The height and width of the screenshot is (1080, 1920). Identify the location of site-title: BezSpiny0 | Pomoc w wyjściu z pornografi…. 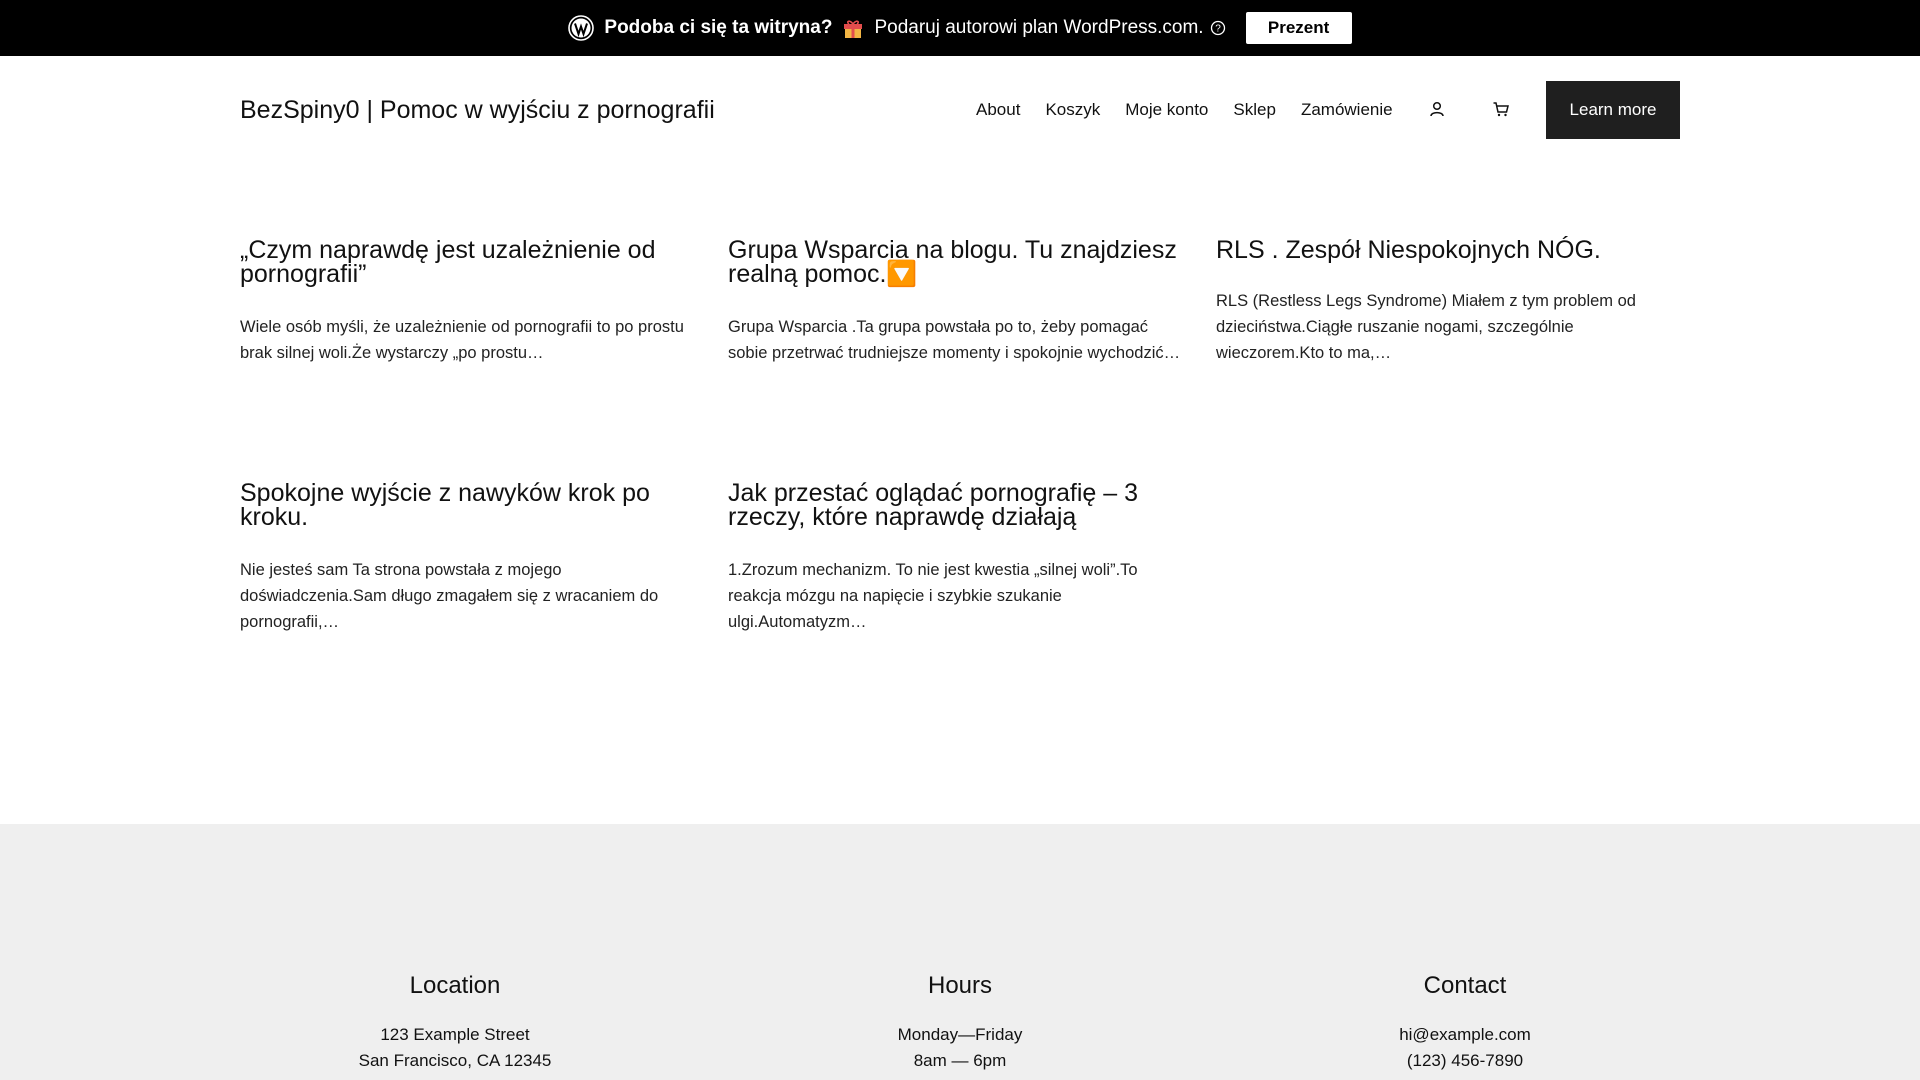
(477, 110).